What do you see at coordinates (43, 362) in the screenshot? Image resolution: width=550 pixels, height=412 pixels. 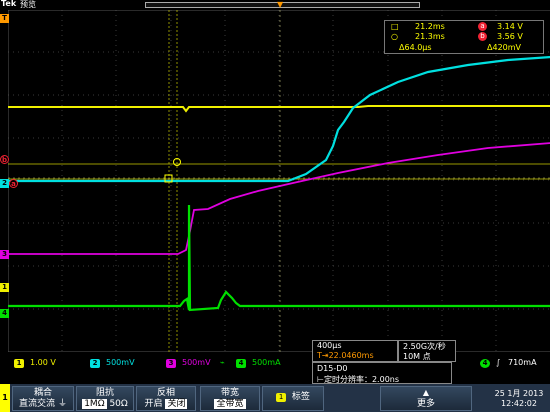 I see `ch1-scale: 1.00 V` at bounding box center [43, 362].